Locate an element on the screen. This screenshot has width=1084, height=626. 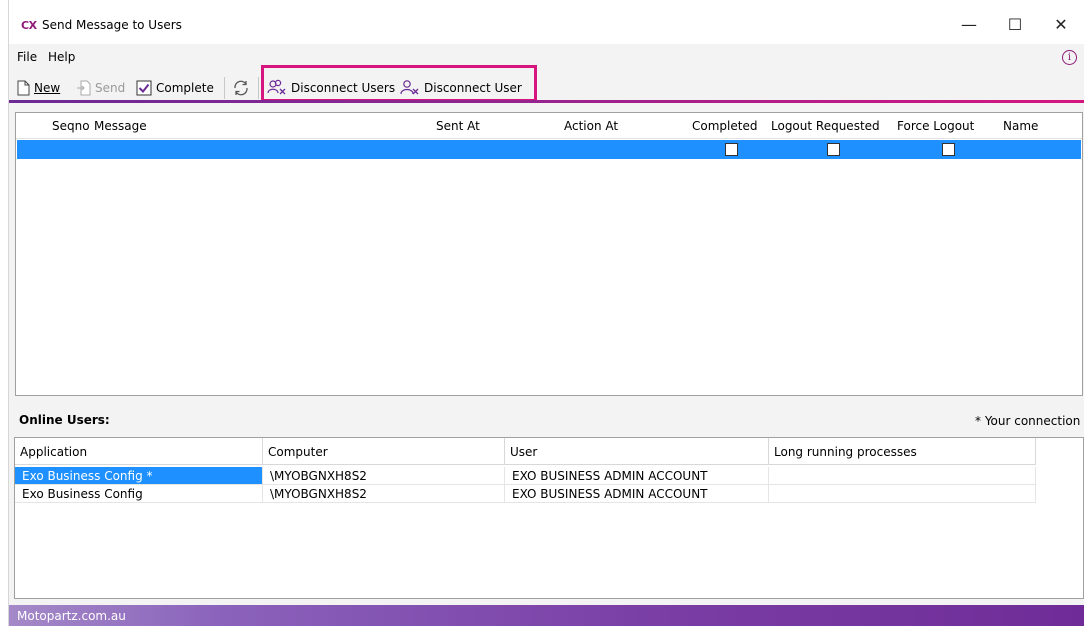
column-sent-at: Sent At is located at coordinates (458, 126).